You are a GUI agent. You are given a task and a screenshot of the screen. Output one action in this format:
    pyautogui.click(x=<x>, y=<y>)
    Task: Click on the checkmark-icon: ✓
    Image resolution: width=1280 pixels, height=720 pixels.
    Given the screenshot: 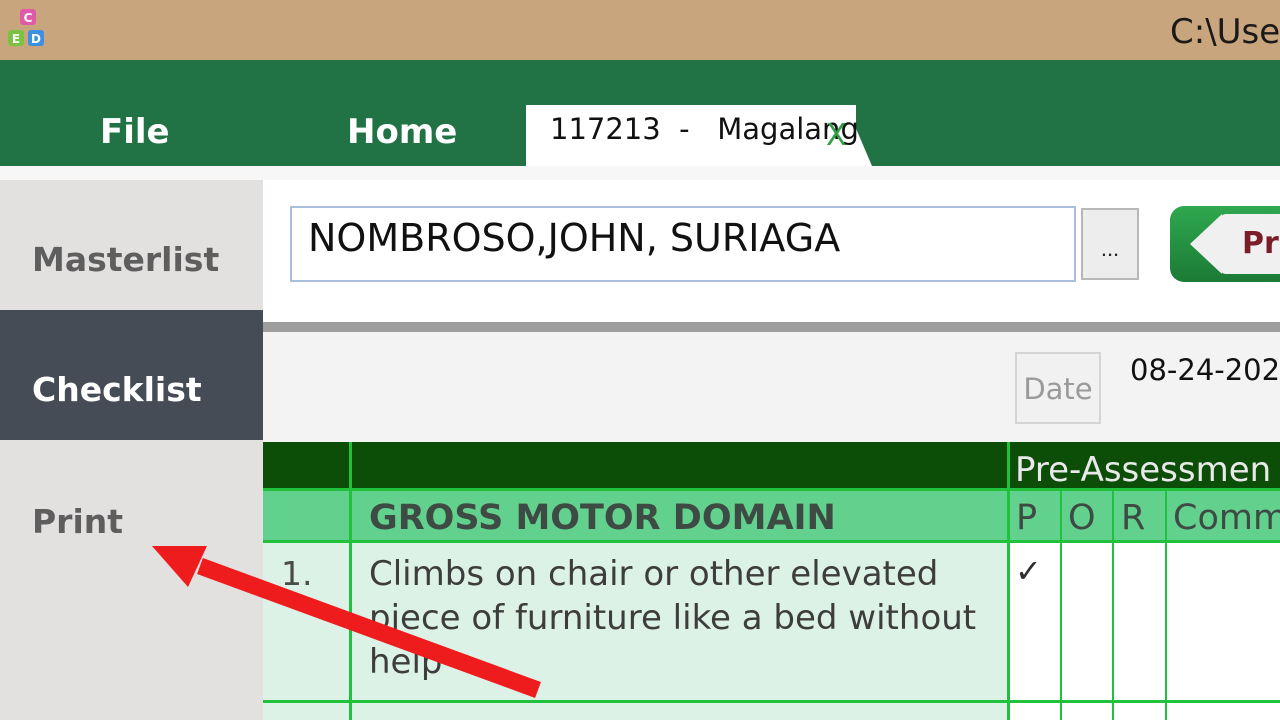 What is the action you would take?
    pyautogui.click(x=1028, y=571)
    